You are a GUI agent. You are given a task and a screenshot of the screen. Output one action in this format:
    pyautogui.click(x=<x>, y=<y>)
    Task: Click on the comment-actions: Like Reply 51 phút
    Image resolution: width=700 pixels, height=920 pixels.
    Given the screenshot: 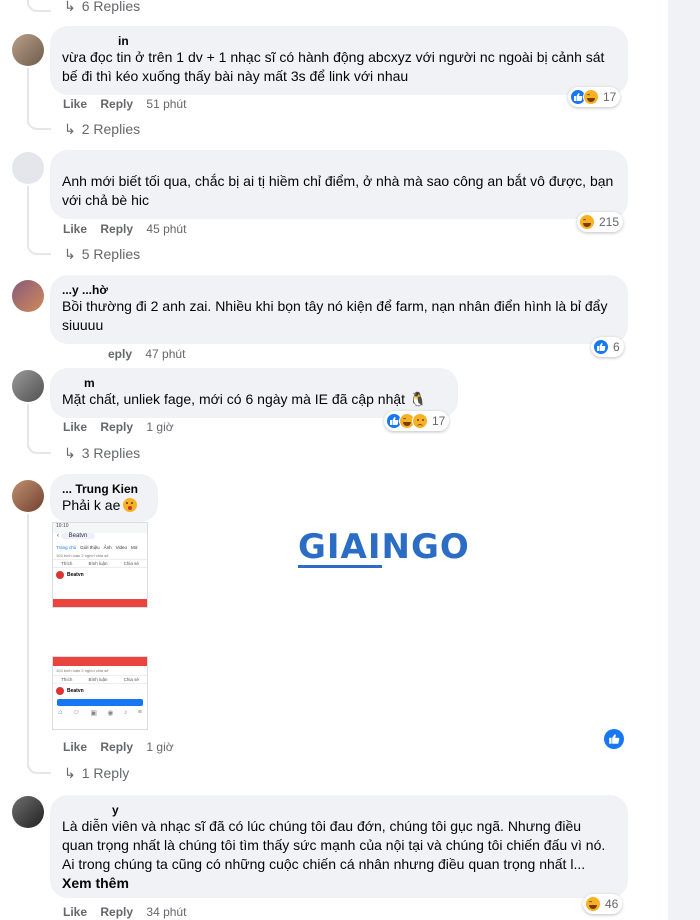 What is the action you would take?
    pyautogui.click(x=129, y=104)
    